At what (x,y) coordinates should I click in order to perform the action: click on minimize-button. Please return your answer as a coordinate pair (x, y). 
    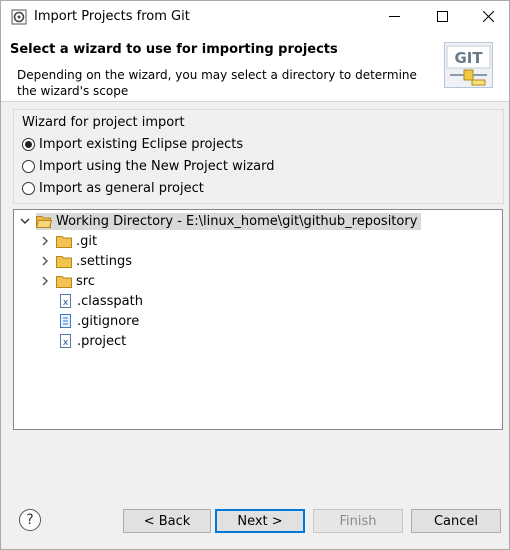
    Looking at the image, I should click on (394, 16).